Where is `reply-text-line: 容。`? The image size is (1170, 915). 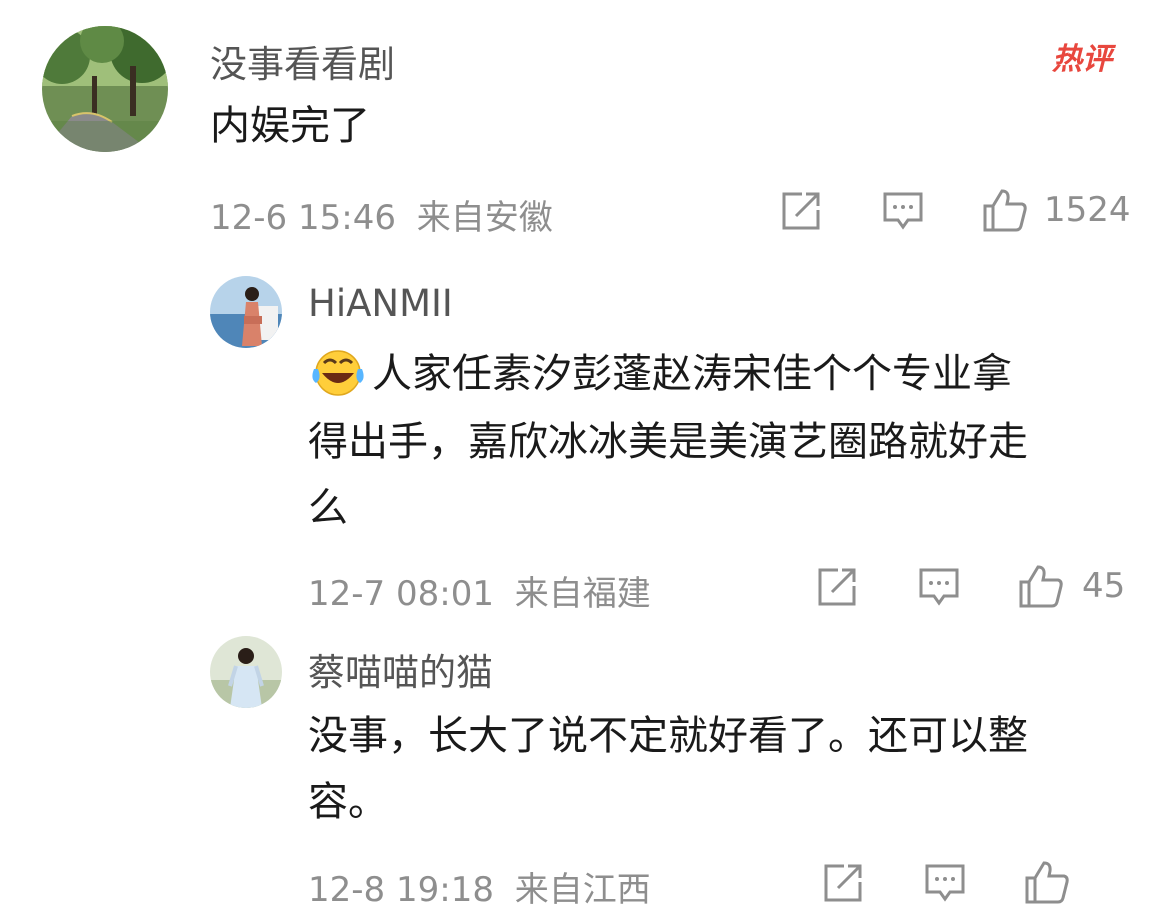 reply-text-line: 容。 is located at coordinates (348, 802).